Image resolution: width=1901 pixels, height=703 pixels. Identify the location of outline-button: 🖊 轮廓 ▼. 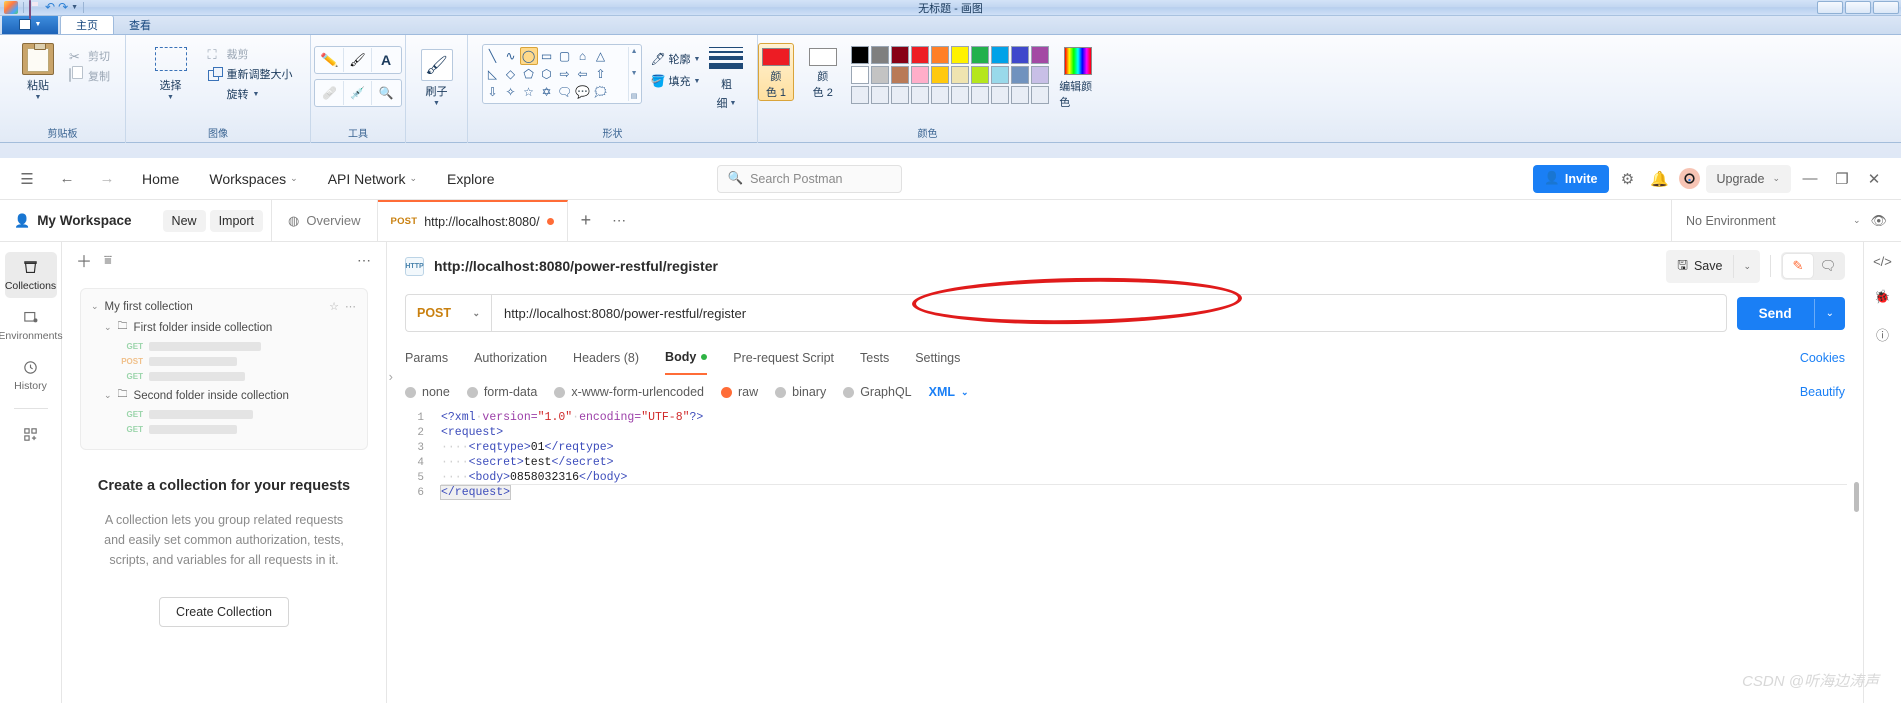
(676, 59).